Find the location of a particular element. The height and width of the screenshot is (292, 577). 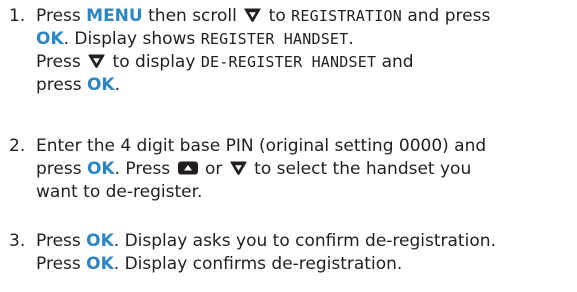

step-number: 2. is located at coordinates (17, 146).